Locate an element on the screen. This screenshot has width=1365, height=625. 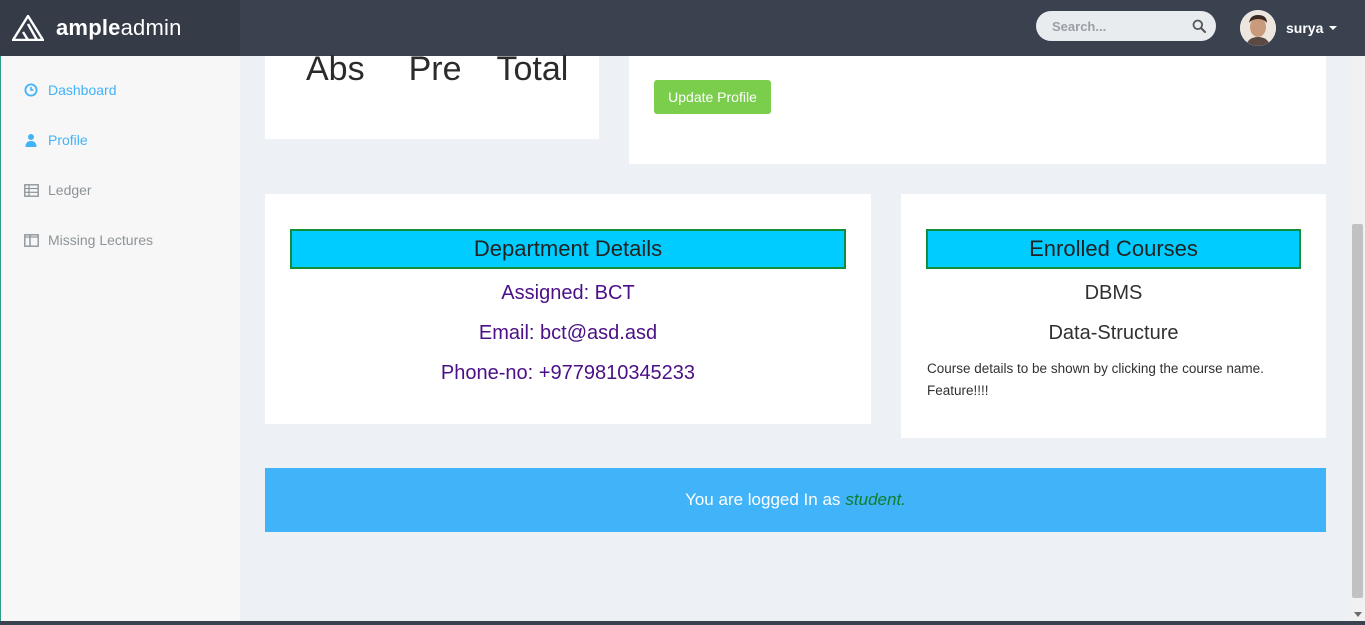
user-name: surya is located at coordinates (1305, 28).